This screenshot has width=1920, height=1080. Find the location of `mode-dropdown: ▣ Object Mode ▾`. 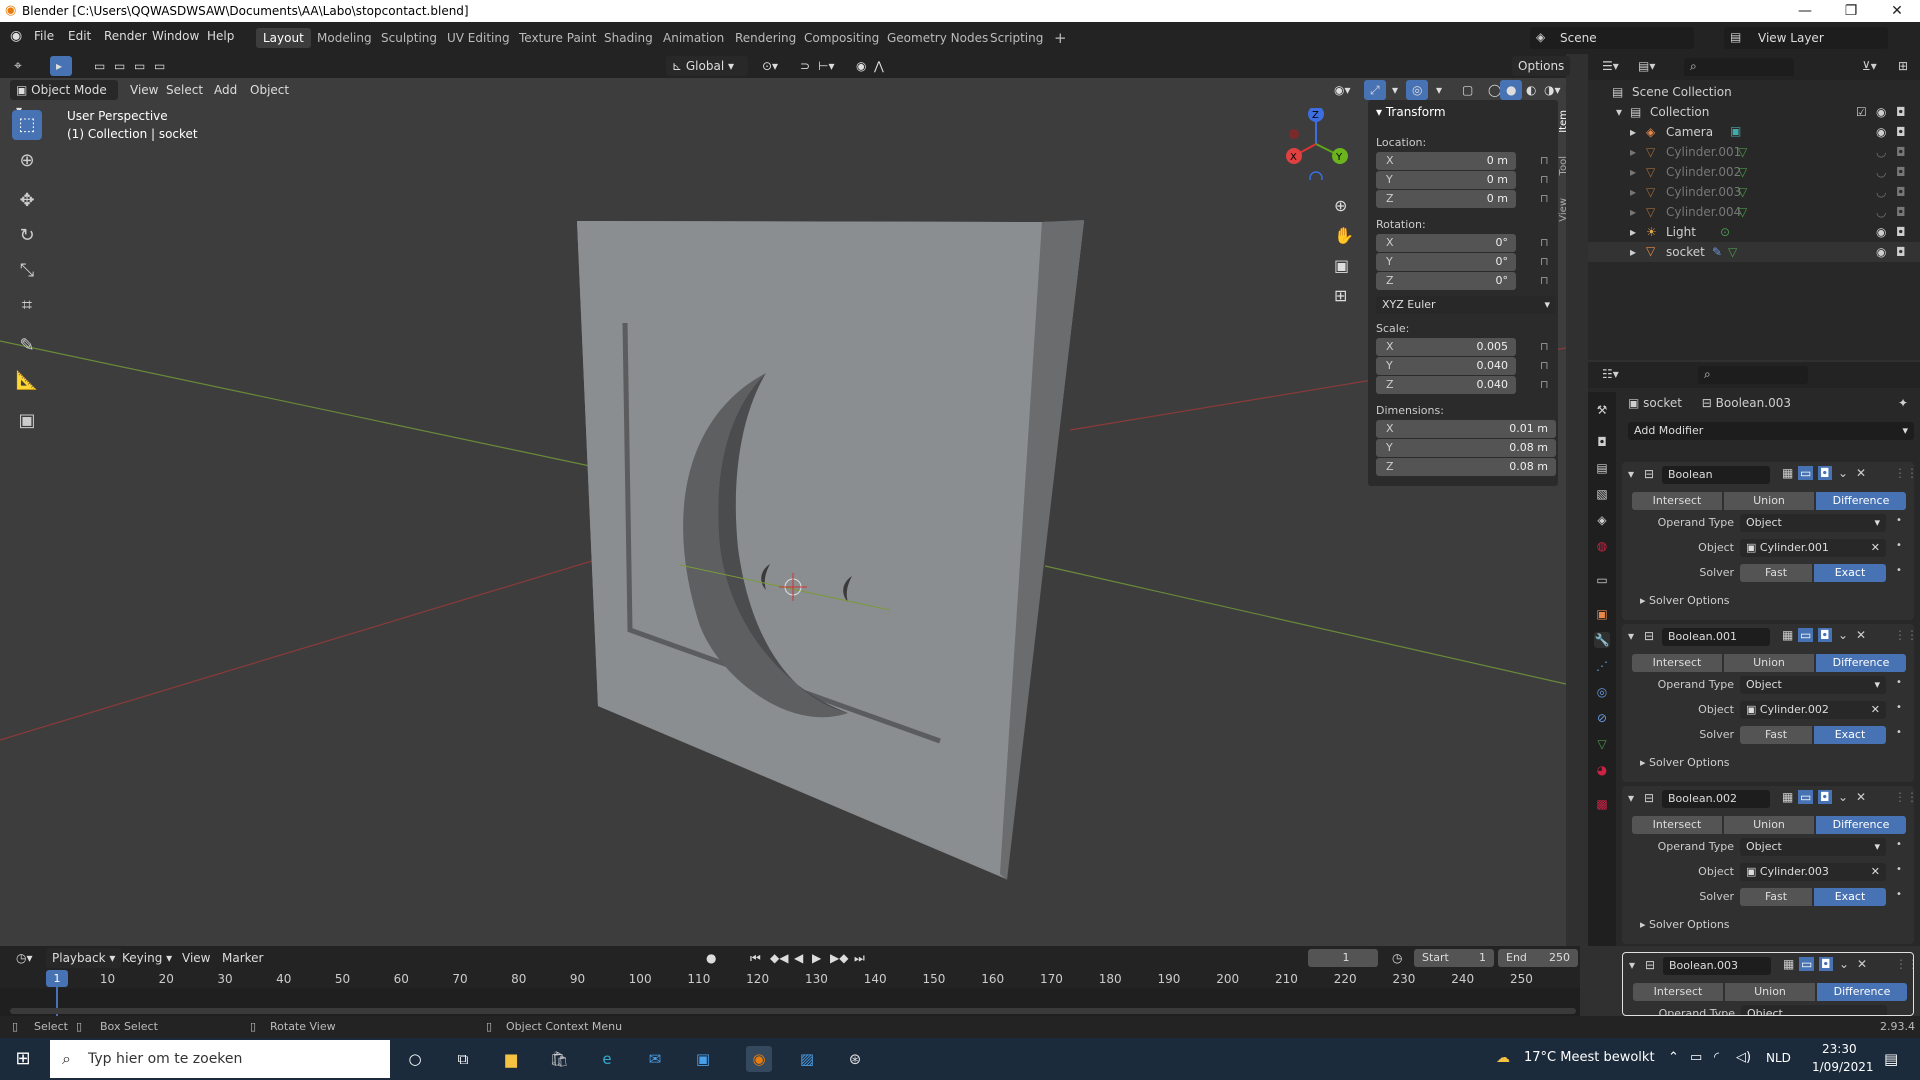

mode-dropdown: ▣ Object Mode ▾ is located at coordinates (64, 98).